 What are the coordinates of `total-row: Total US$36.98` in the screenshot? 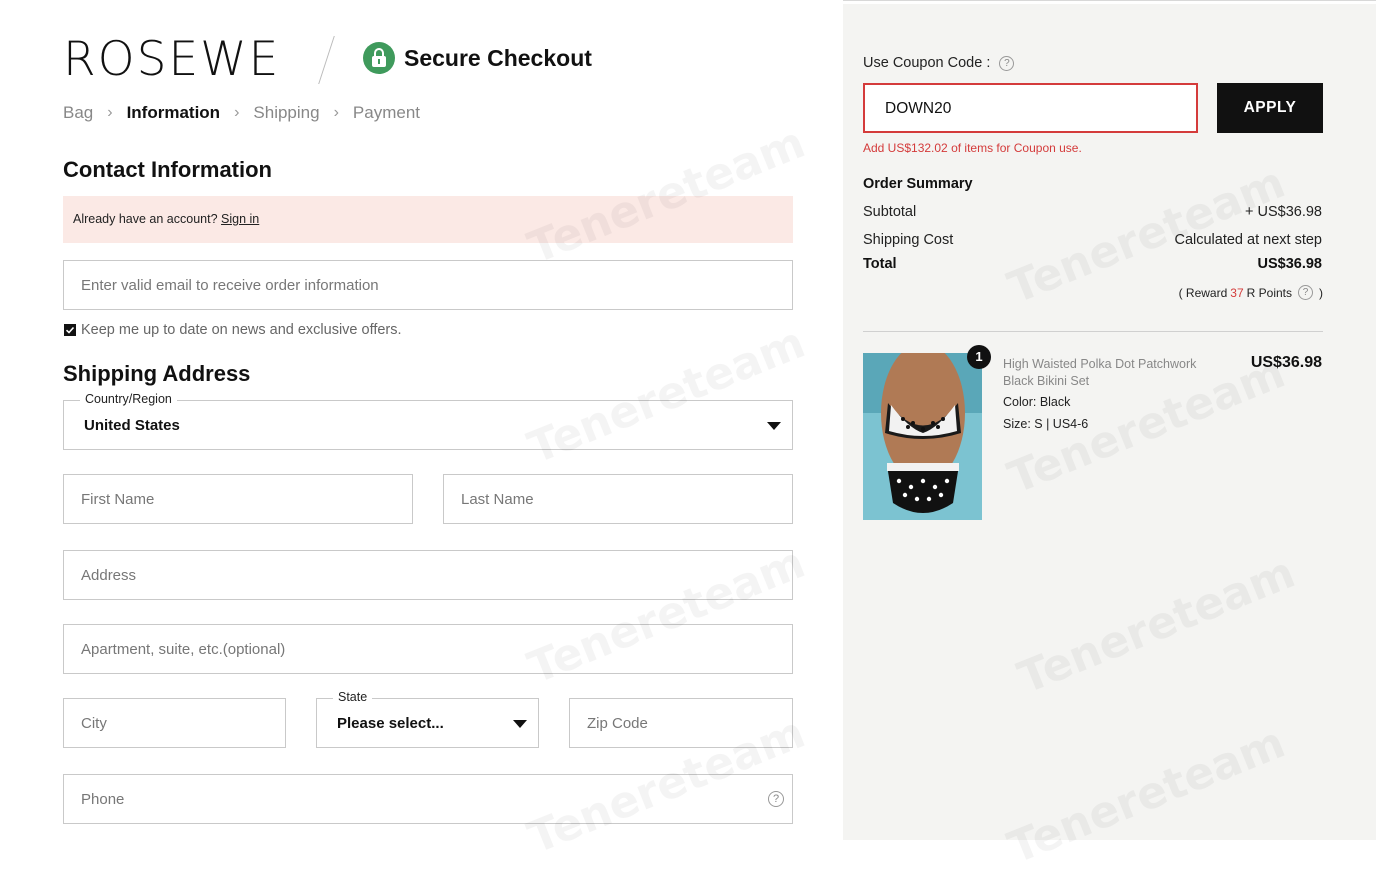 It's located at (1092, 264).